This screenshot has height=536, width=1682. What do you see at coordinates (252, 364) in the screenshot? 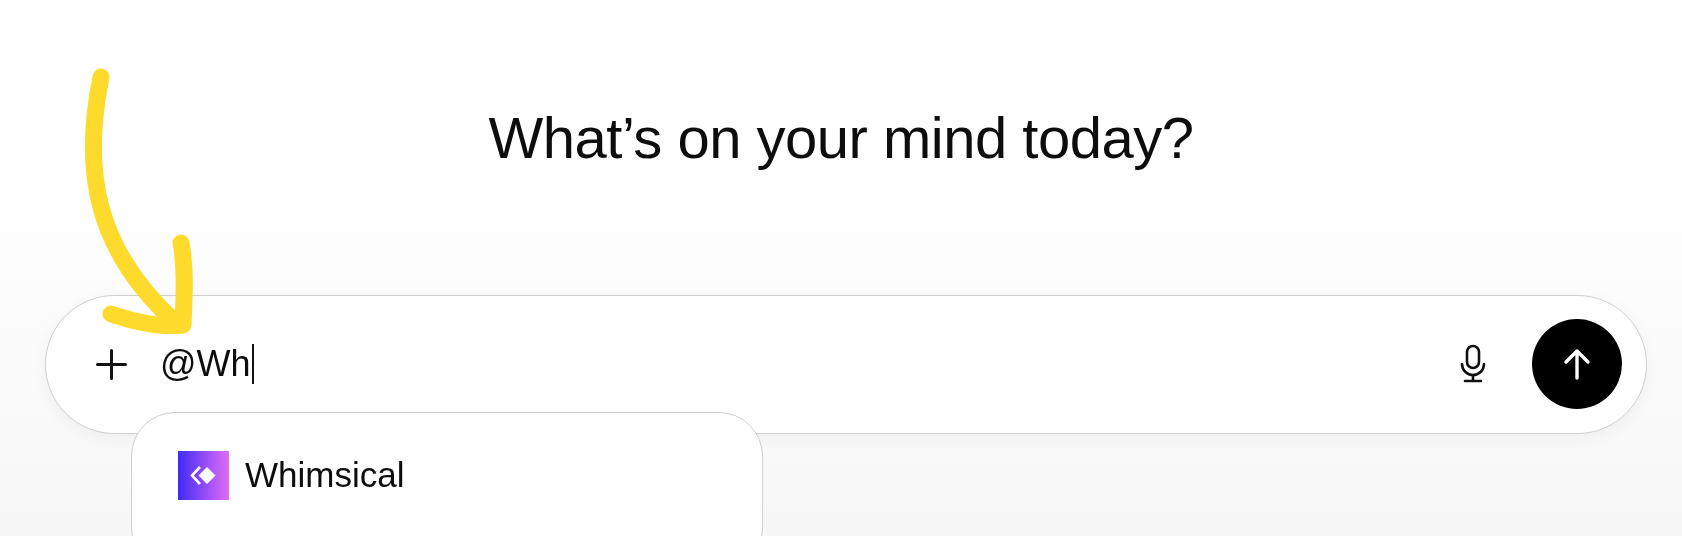
I see `text-cursor` at bounding box center [252, 364].